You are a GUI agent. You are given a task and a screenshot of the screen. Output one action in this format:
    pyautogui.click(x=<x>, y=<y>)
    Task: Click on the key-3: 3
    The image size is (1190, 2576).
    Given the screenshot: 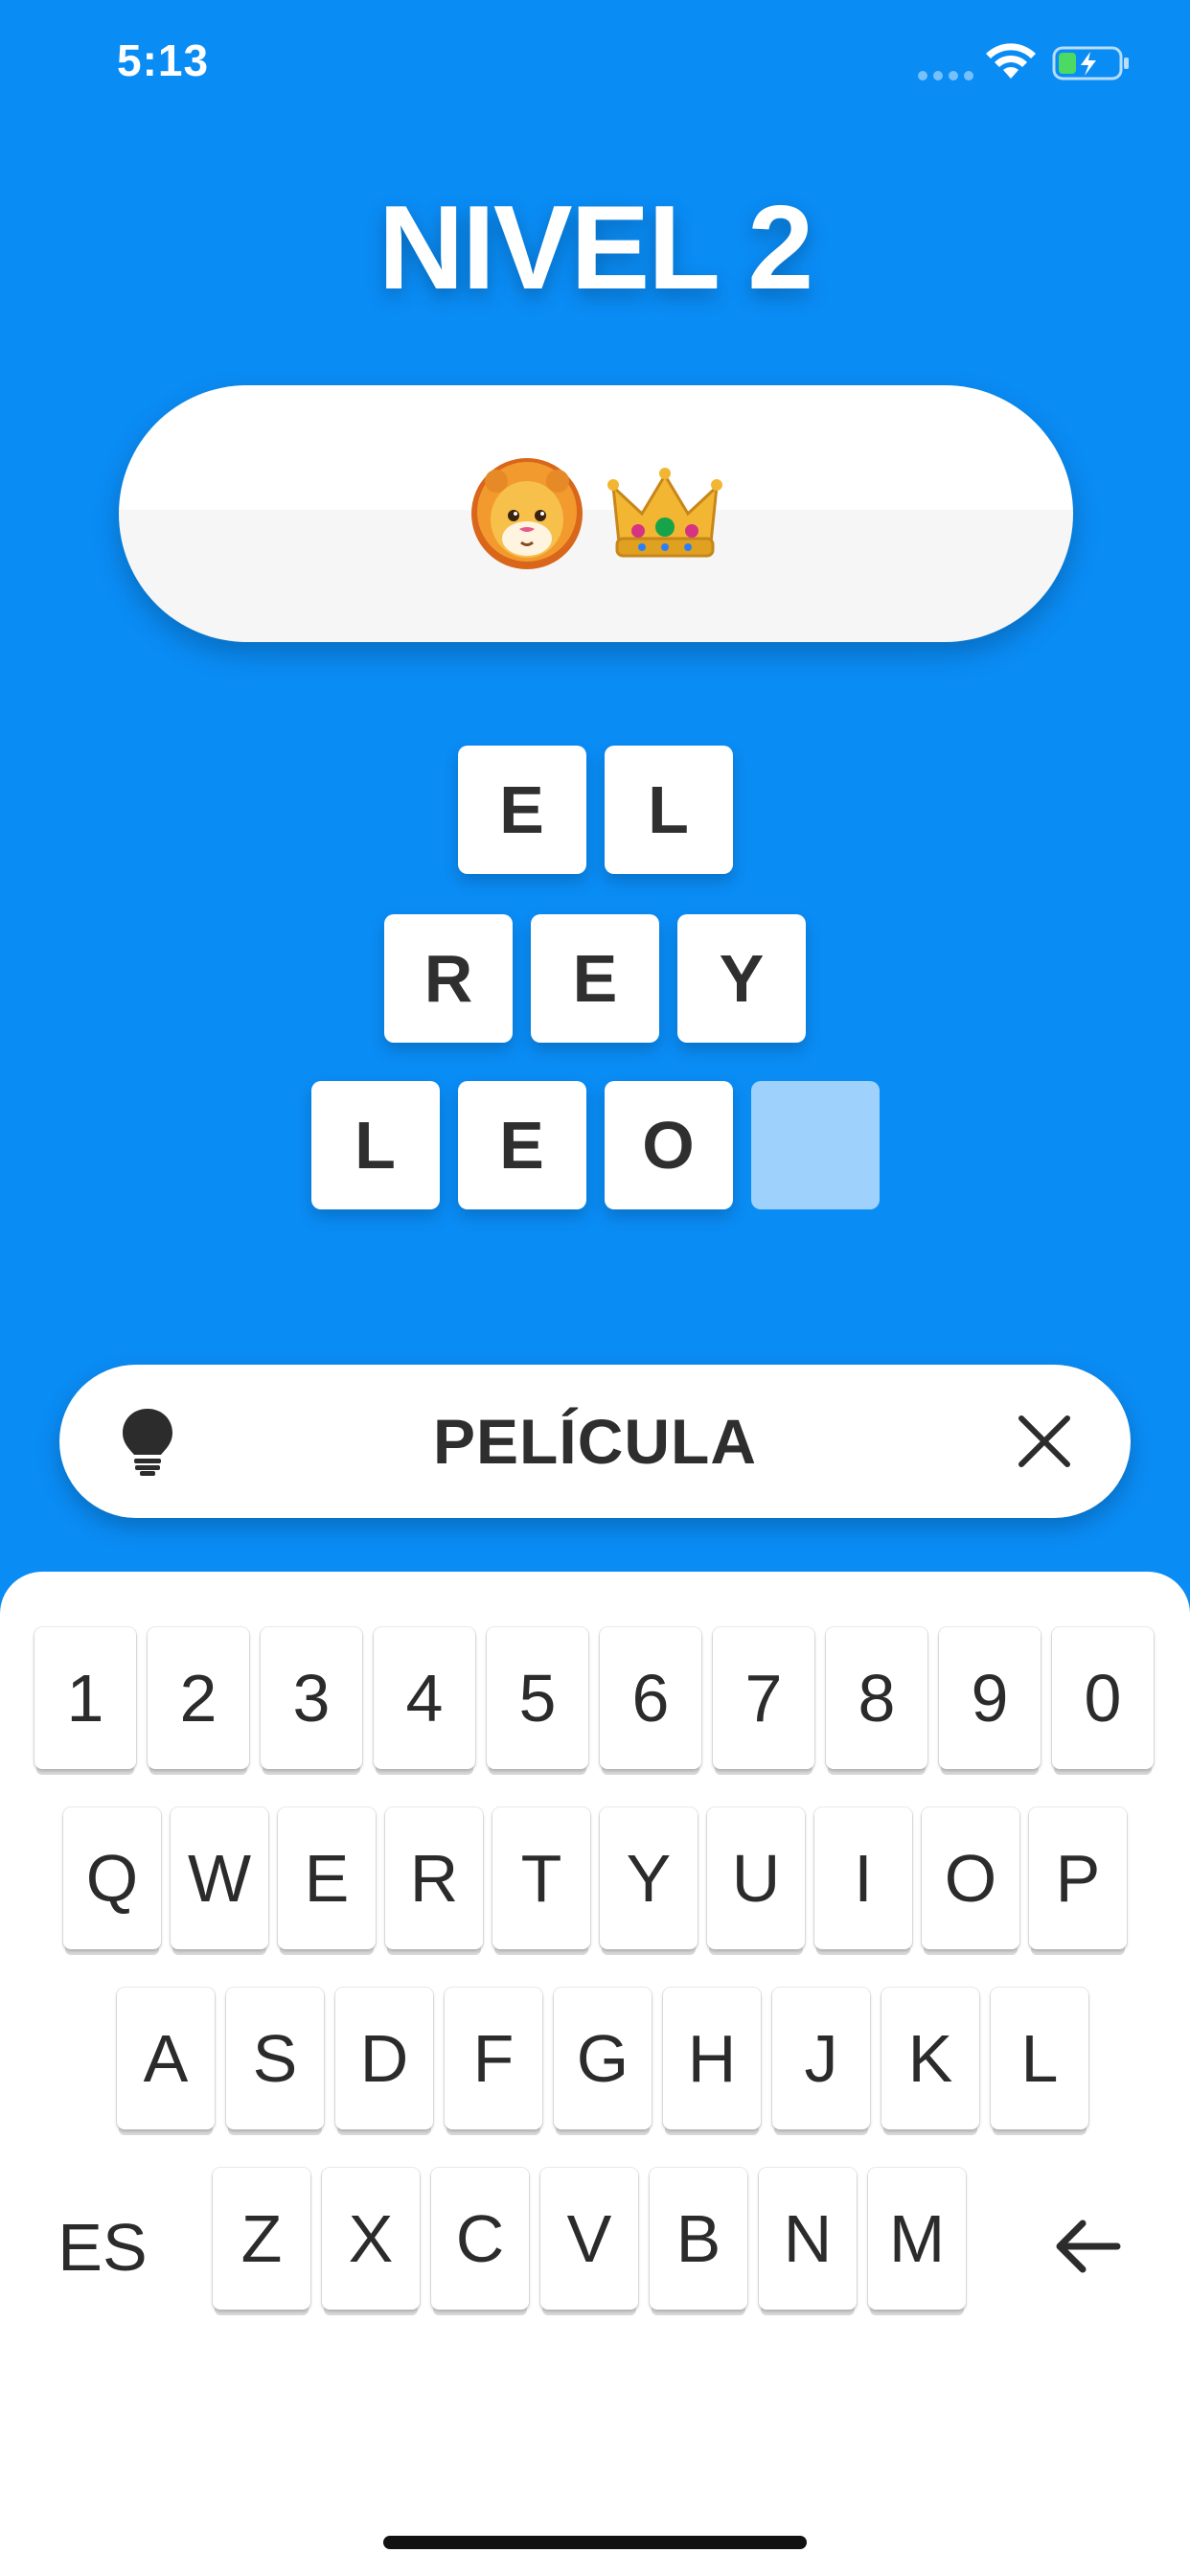 What is the action you would take?
    pyautogui.click(x=311, y=1698)
    